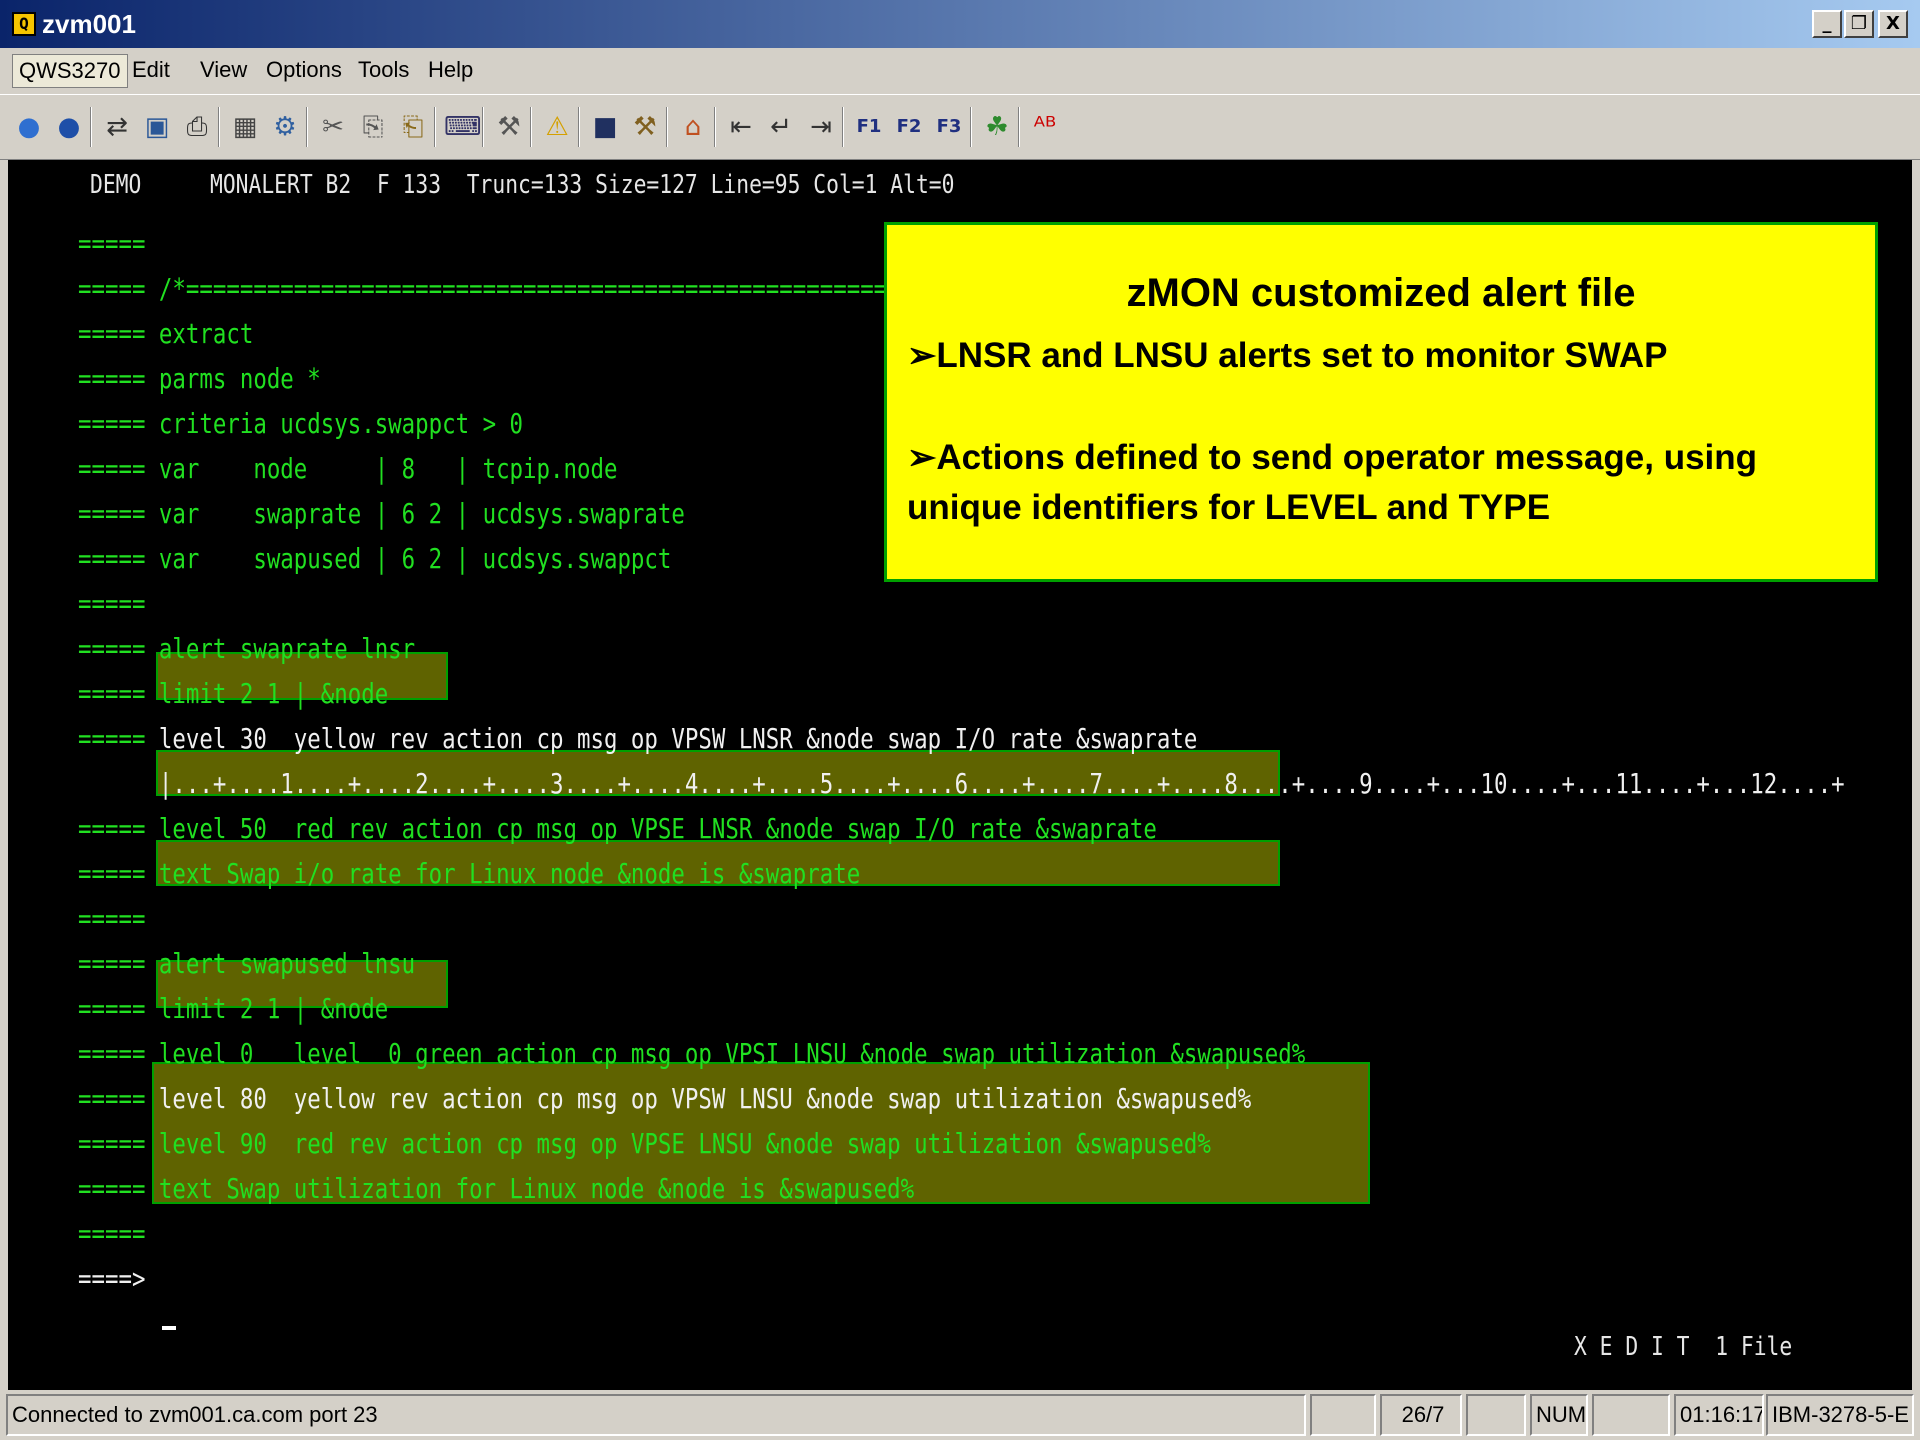 The width and height of the screenshot is (1920, 1440). What do you see at coordinates (781, 127) in the screenshot?
I see `newline-icon: ↵` at bounding box center [781, 127].